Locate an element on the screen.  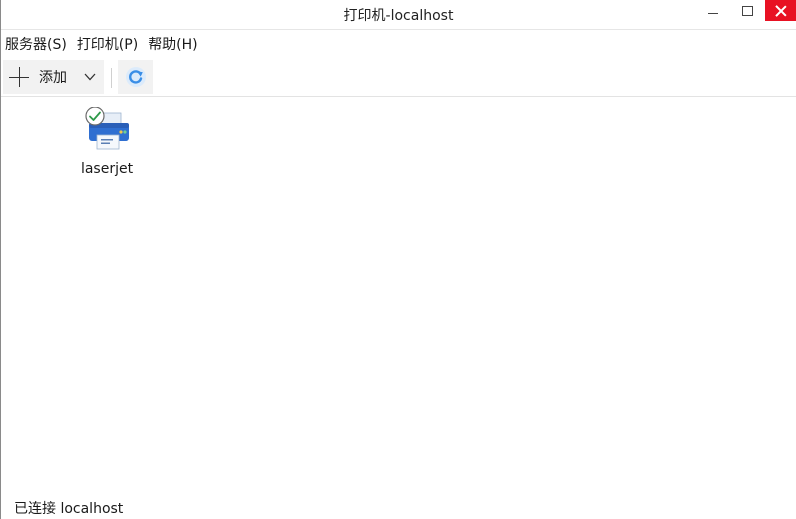
minimize-icon is located at coordinates (713, 13).